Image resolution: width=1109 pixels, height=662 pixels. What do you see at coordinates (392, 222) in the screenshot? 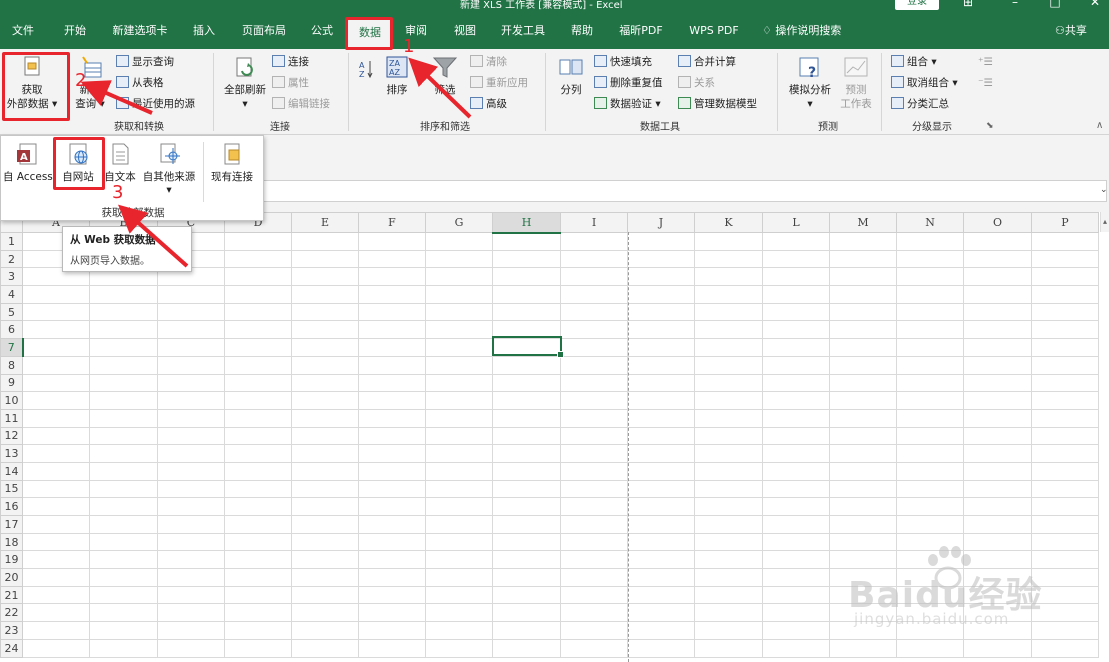
I see `column-header: F` at bounding box center [392, 222].